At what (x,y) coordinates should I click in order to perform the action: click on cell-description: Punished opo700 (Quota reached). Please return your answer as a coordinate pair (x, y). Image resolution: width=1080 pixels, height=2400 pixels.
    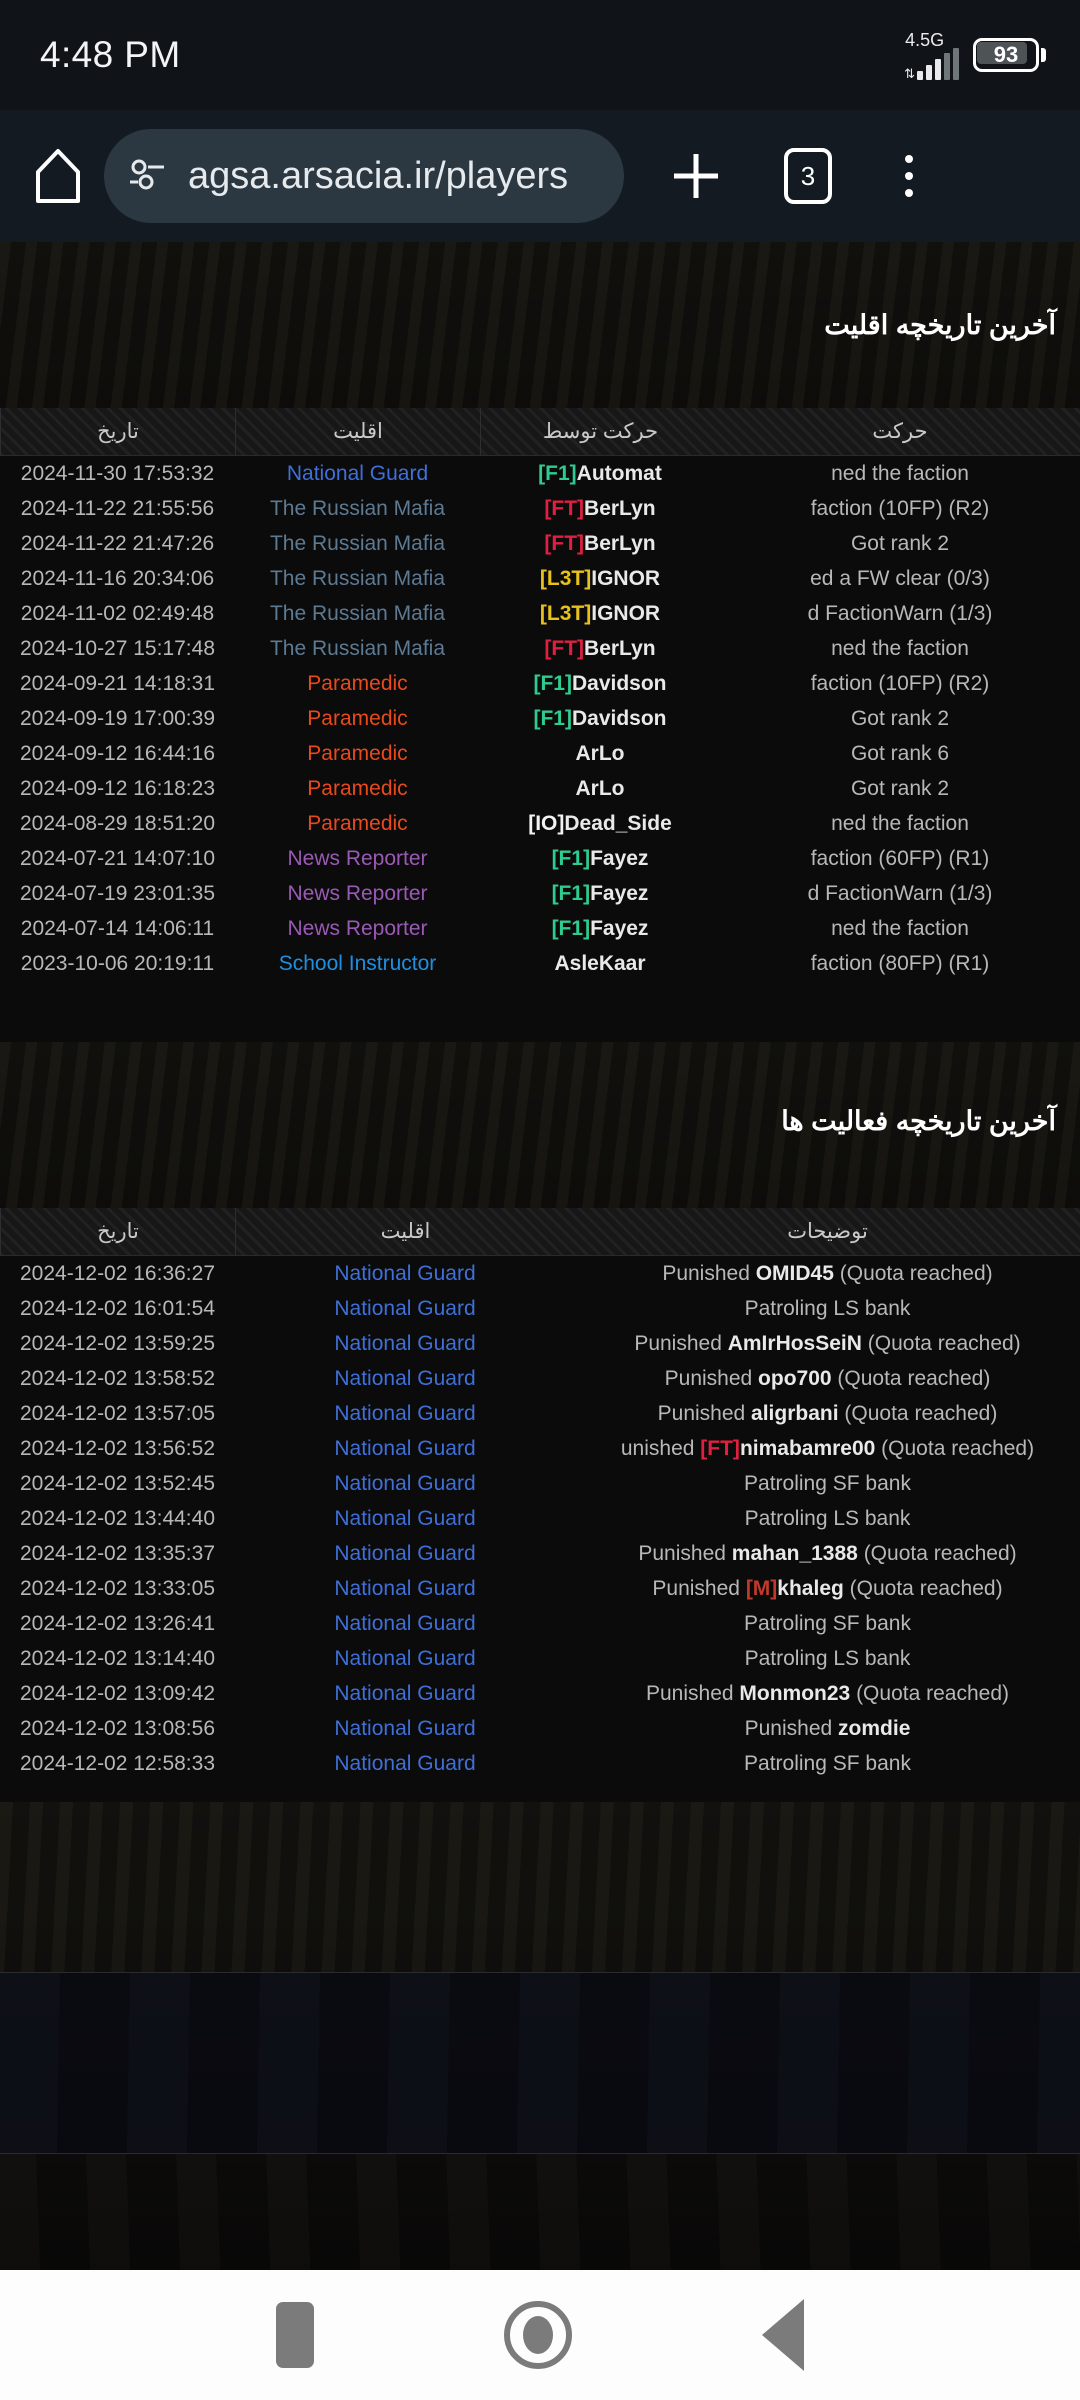
    Looking at the image, I should click on (827, 1379).